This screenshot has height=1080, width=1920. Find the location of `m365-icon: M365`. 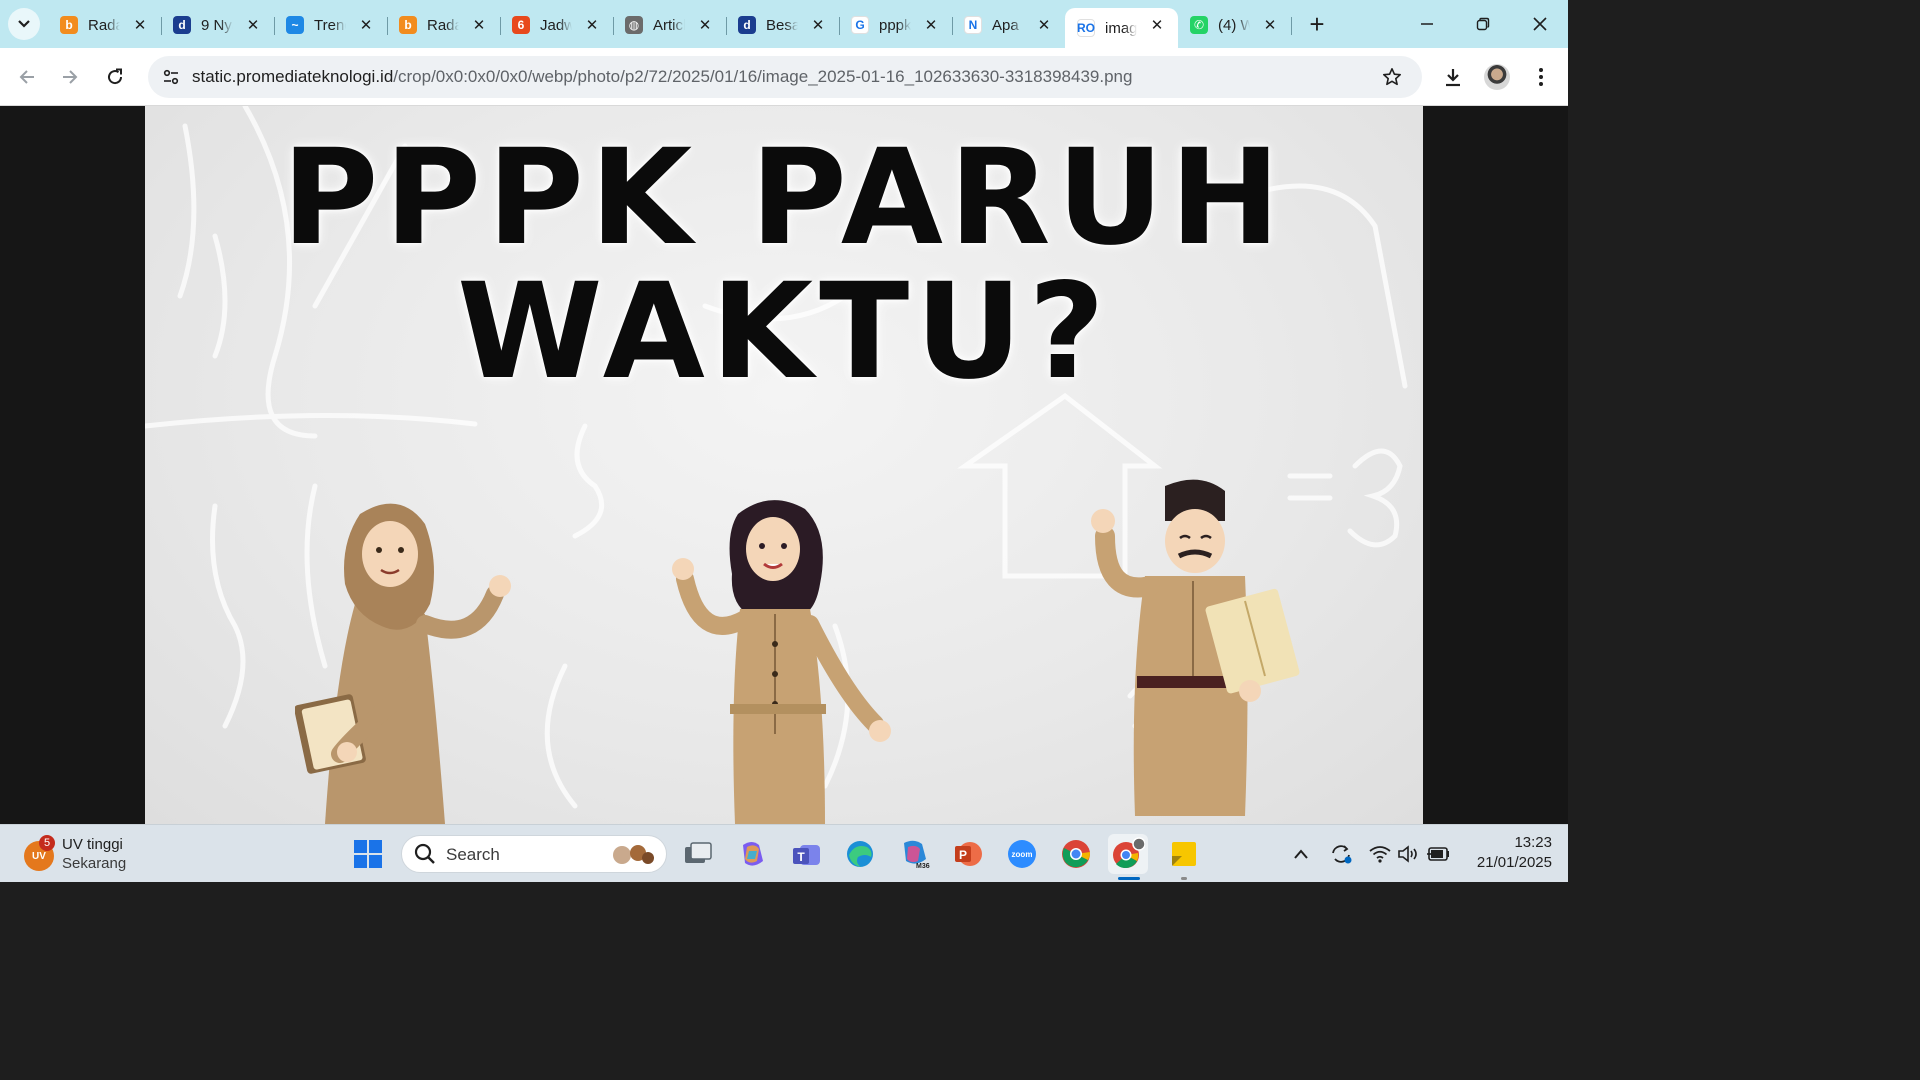

m365-icon: M365 is located at coordinates (917, 854).